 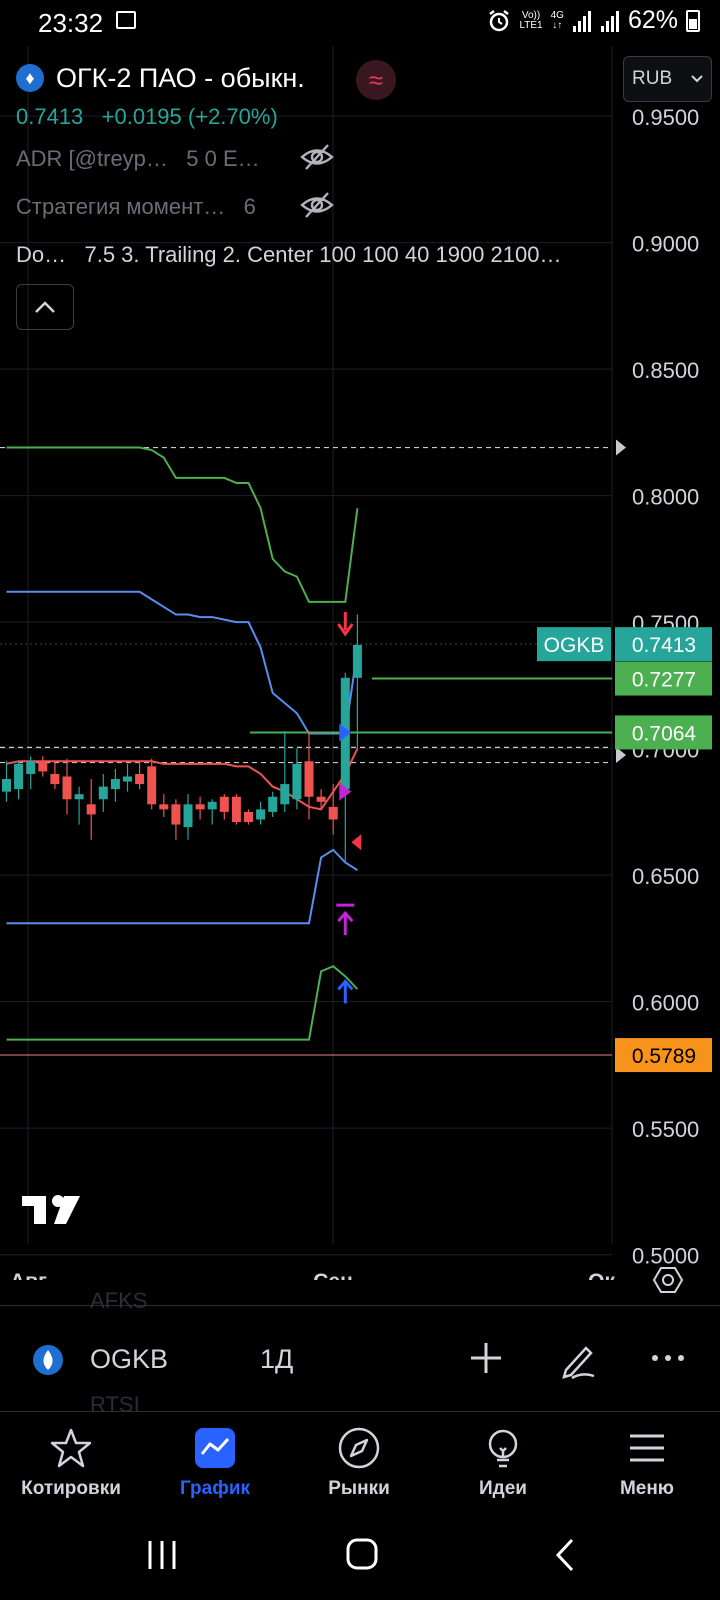 What do you see at coordinates (306, 78) in the screenshot?
I see `chart-legend: ♦ ОГК-2 ПАО - обыкн.` at bounding box center [306, 78].